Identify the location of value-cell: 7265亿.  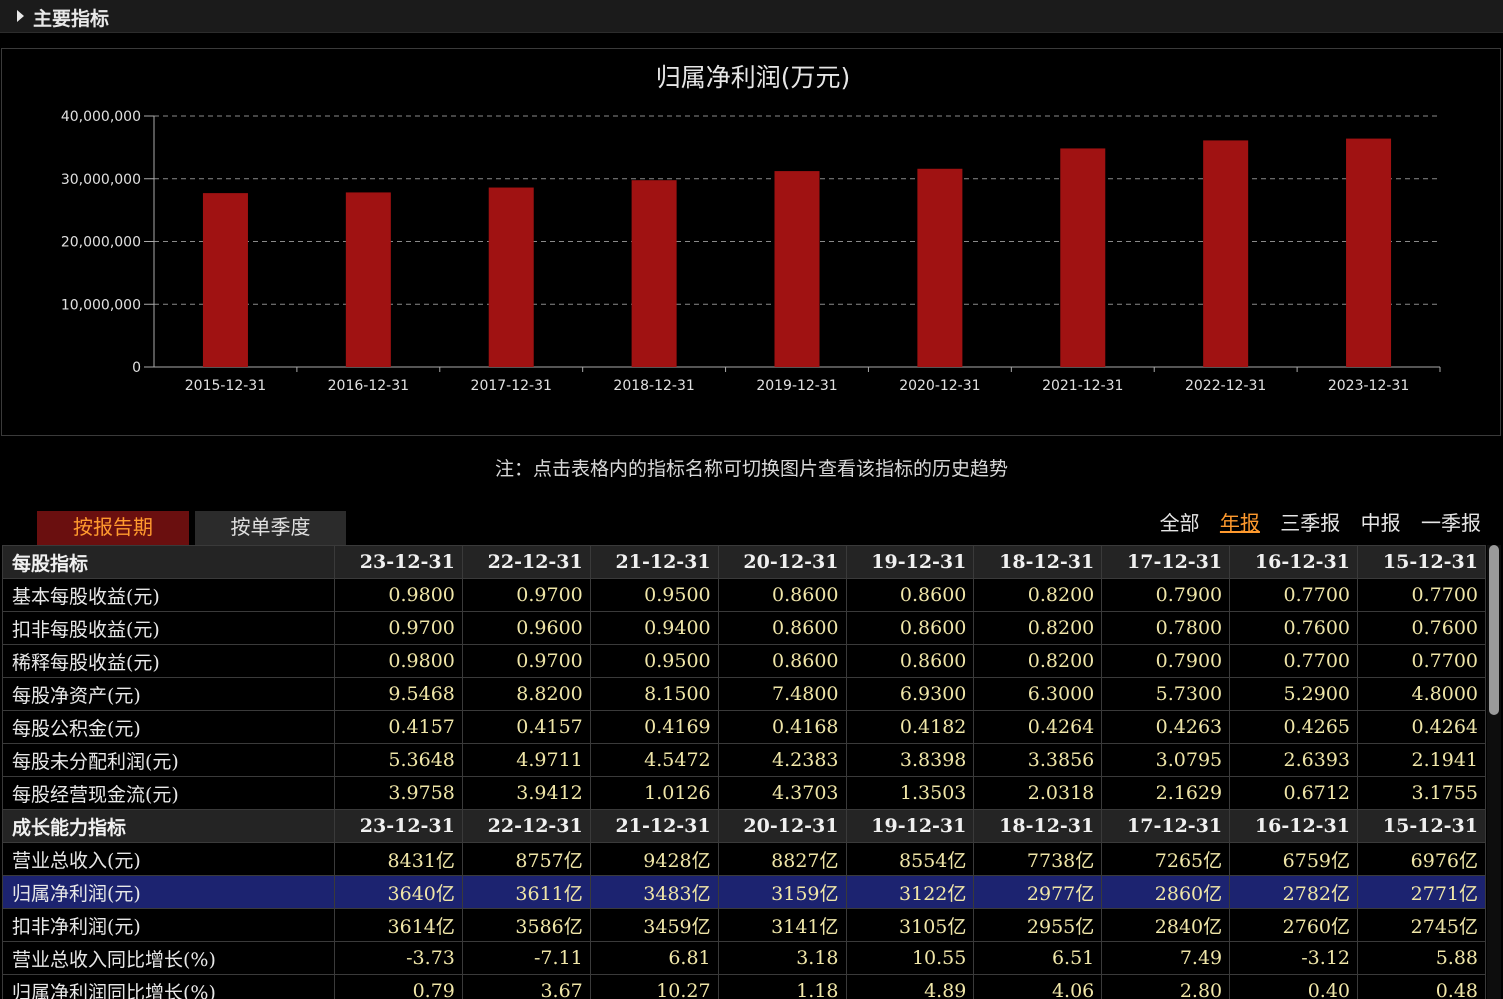
(1166, 859).